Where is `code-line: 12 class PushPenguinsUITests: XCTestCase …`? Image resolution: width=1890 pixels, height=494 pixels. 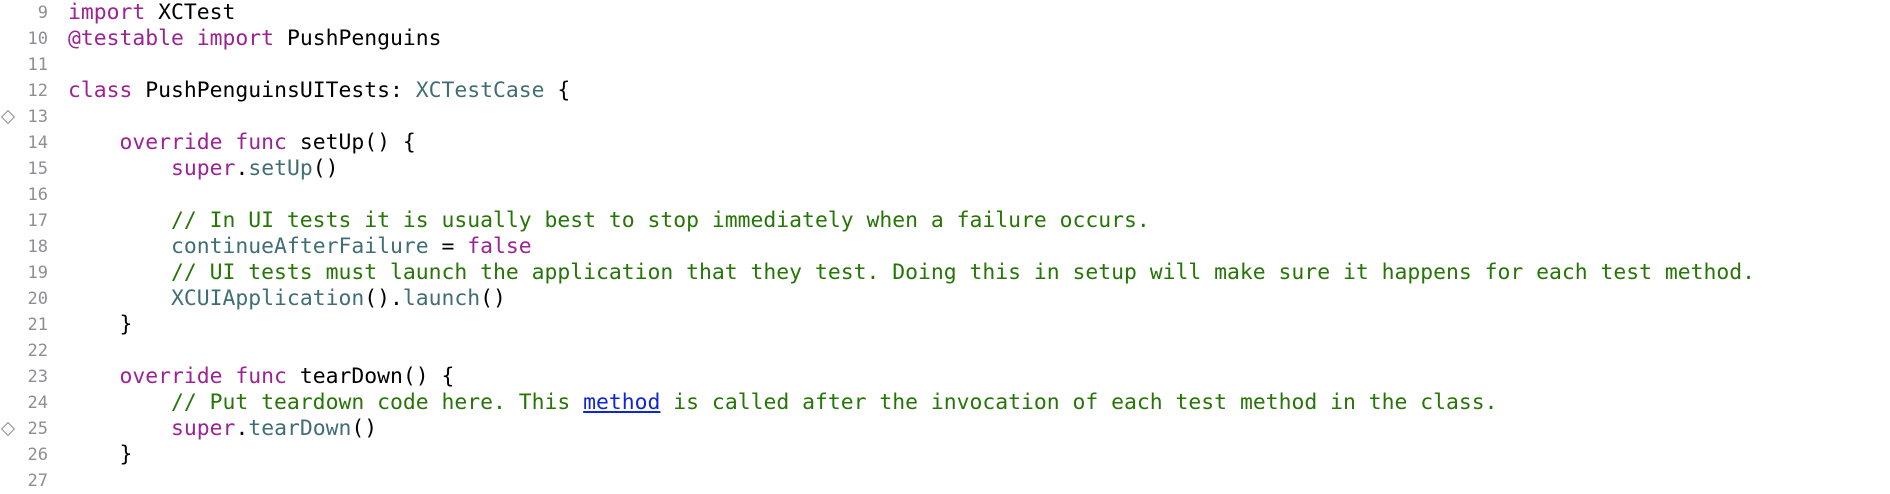
code-line: 12 class PushPenguinsUITests: XCTestCase … is located at coordinates (945, 91).